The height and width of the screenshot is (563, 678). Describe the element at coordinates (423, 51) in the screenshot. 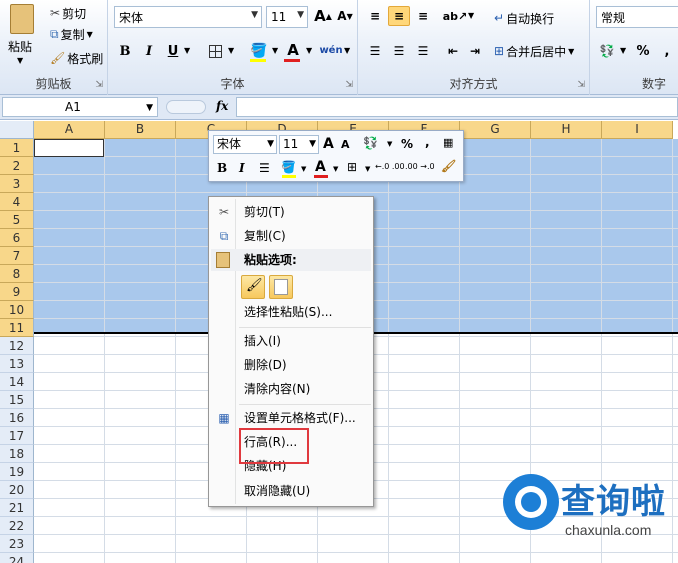

I see `align-right-button: ☰` at that location.